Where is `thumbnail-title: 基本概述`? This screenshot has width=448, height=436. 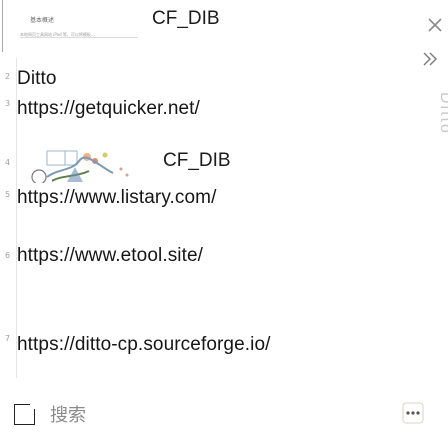
thumbnail-title: 基本概述 is located at coordinates (42, 20).